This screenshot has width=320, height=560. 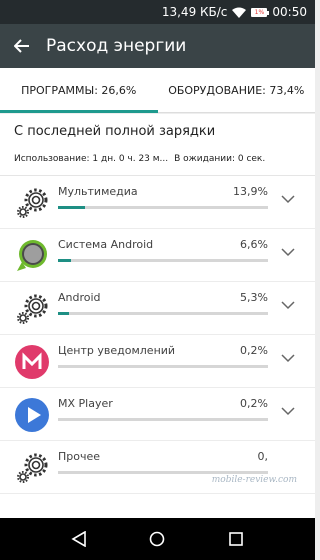 I want to click on clock: 00:50, so click(x=289, y=12).